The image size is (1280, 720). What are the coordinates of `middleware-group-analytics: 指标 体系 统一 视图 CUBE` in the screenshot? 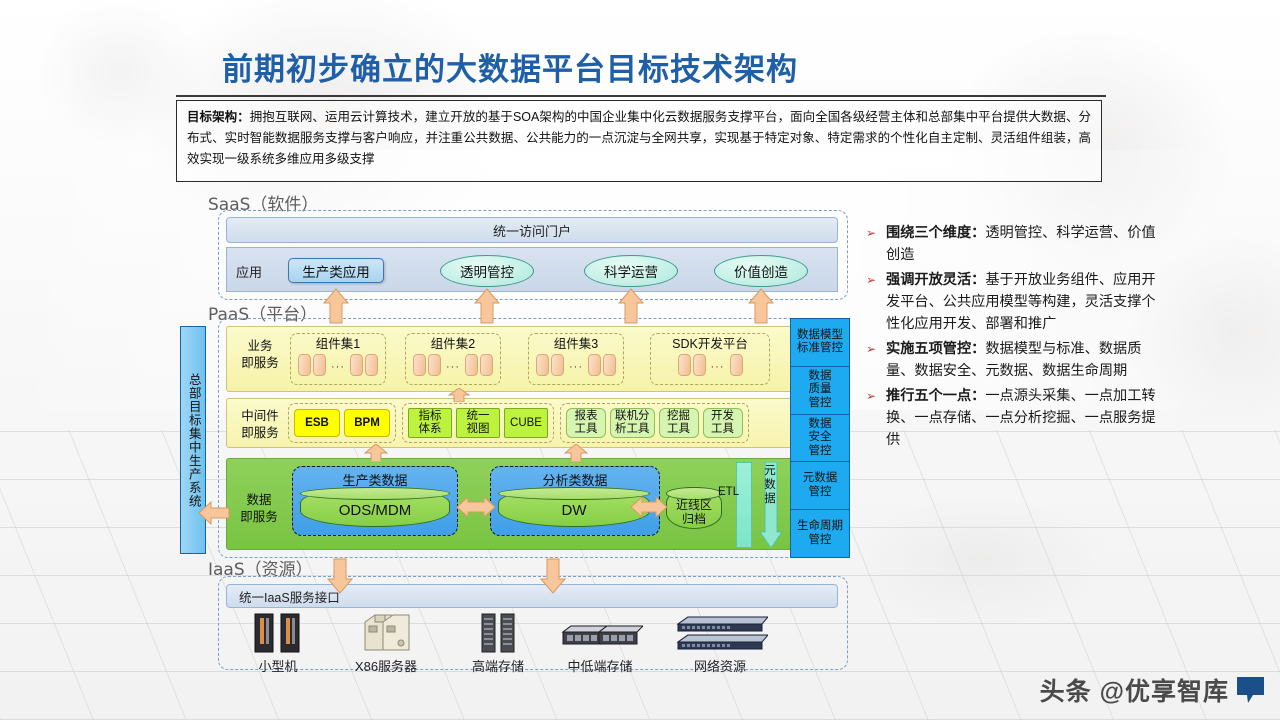 It's located at (478, 423).